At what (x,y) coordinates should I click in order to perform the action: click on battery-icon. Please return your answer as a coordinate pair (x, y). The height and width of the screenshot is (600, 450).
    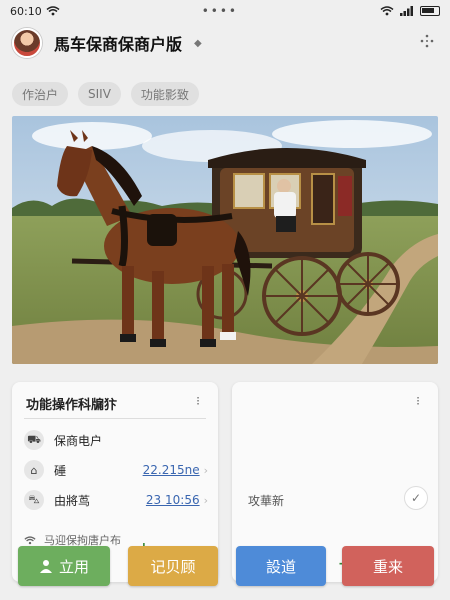
    Looking at the image, I should click on (429, 11).